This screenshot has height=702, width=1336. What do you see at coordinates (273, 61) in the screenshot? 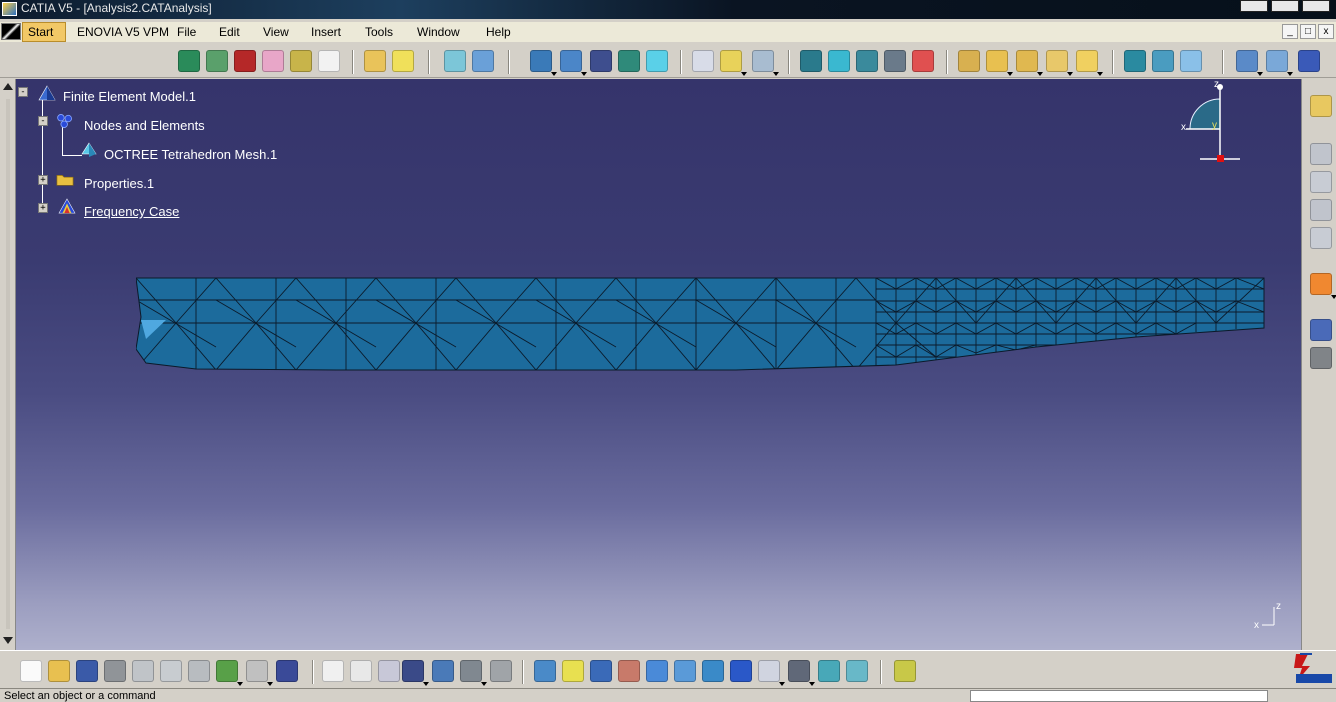
I see `paint-icon` at bounding box center [273, 61].